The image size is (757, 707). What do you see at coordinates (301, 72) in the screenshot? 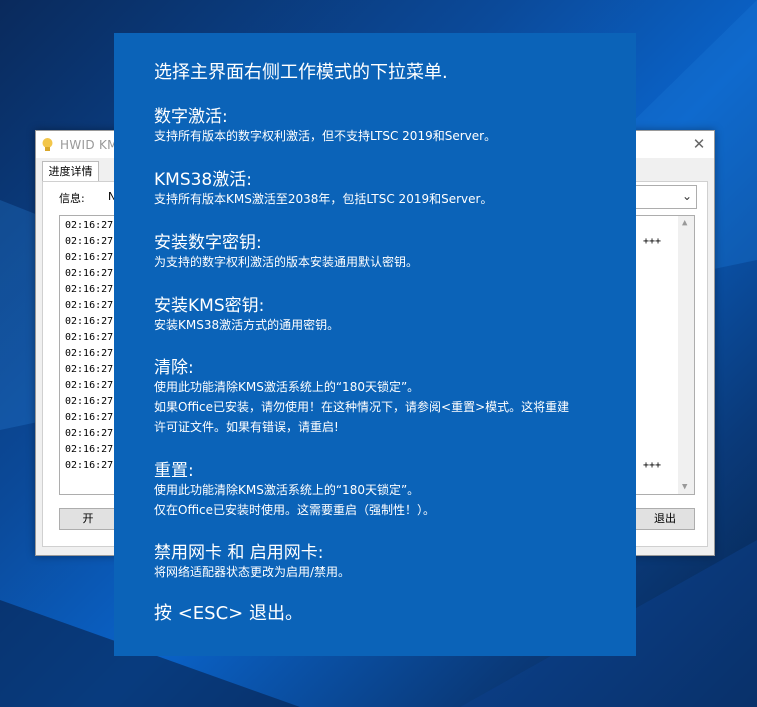
I see `help-title: 选择主界面右侧工作模式的下拉菜单.` at bounding box center [301, 72].